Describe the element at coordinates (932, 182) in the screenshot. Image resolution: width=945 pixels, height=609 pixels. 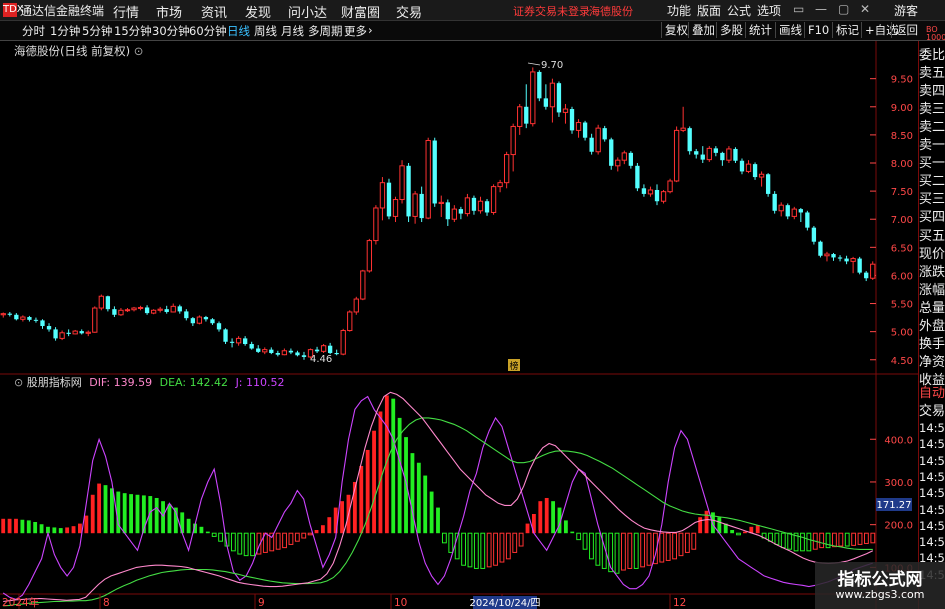
I see `orderbook-label: 买二` at that location.